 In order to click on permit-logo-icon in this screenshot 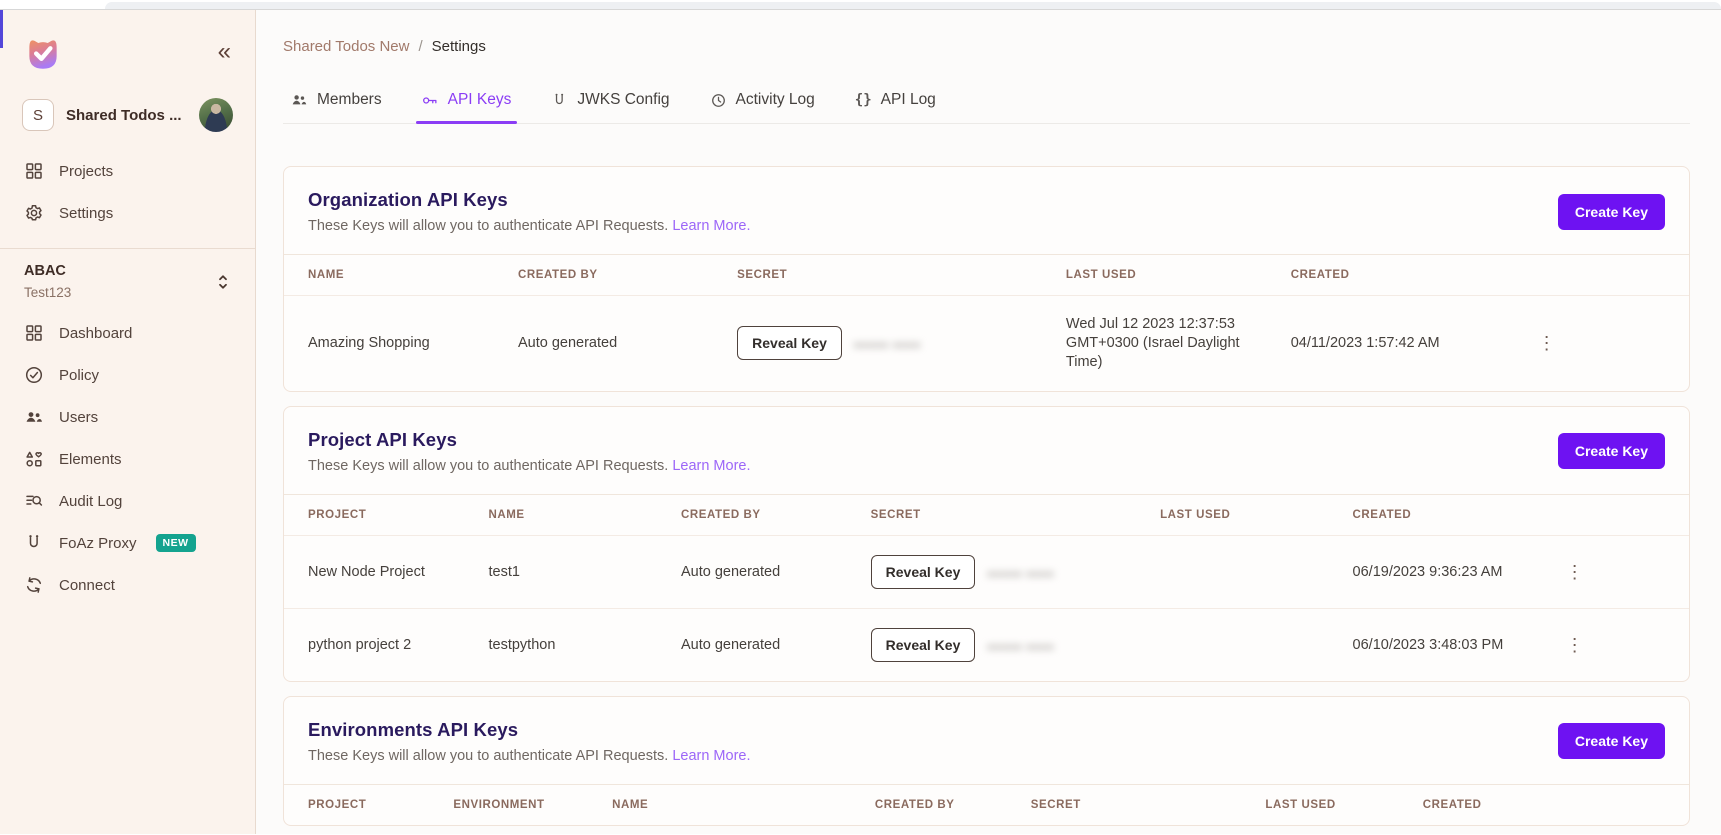, I will do `click(43, 54)`.